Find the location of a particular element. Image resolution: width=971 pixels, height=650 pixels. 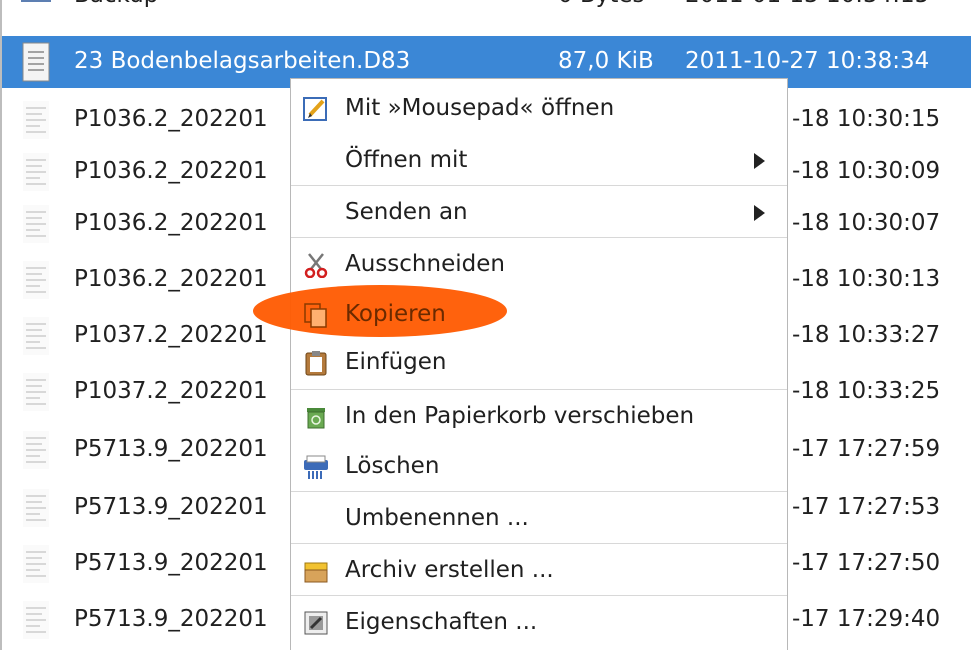

file-date: -17 17:29:40 is located at coordinates (866, 619).